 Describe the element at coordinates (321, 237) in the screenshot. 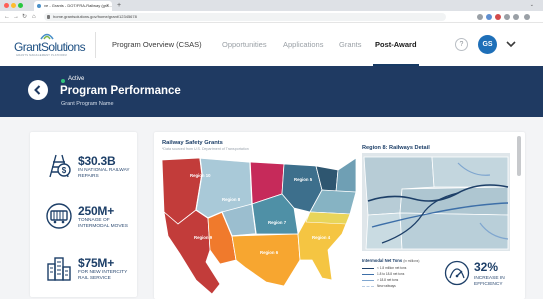

I see `region-label: Region 4` at that location.